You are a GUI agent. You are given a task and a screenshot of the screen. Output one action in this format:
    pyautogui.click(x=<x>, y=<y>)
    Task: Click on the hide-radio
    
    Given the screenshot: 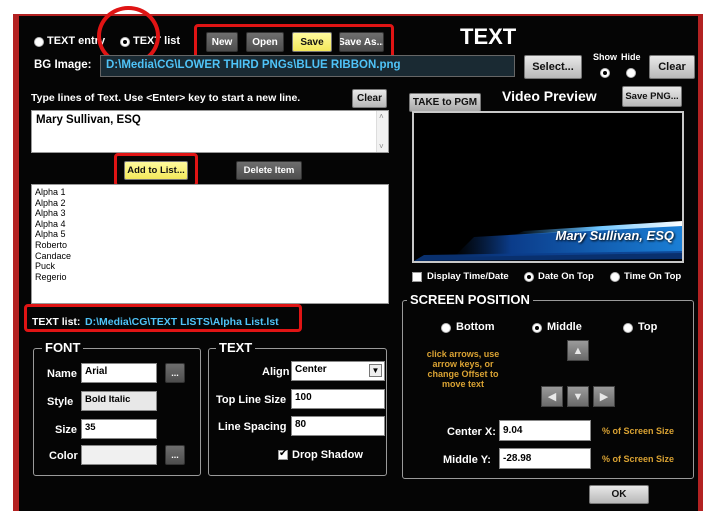 What is the action you would take?
    pyautogui.click(x=631, y=73)
    